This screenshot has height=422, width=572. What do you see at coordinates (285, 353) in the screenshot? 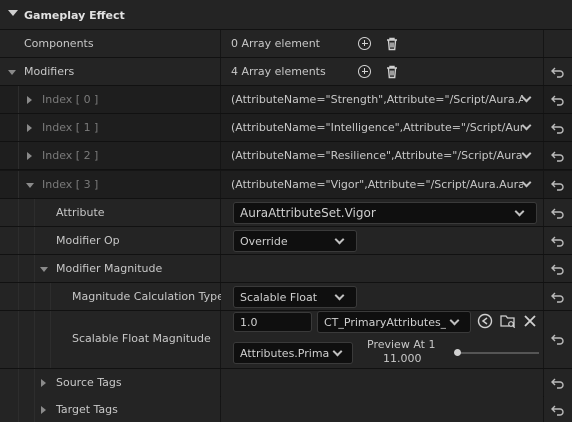
I see `row-name-value: Attributes.Primar` at bounding box center [285, 353].